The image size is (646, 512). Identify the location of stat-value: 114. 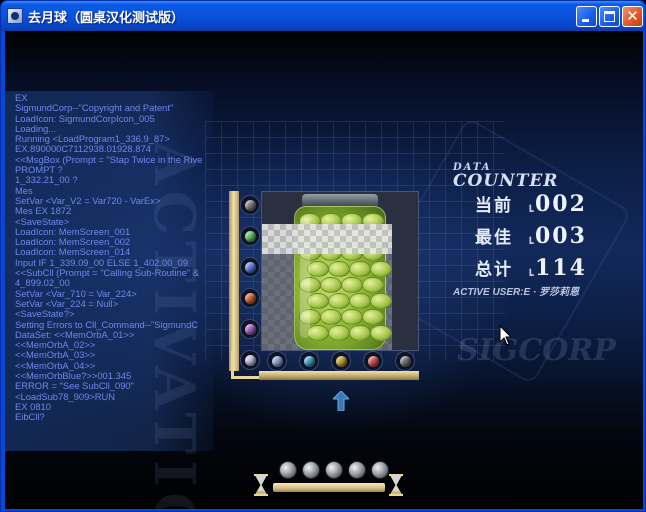
(561, 268).